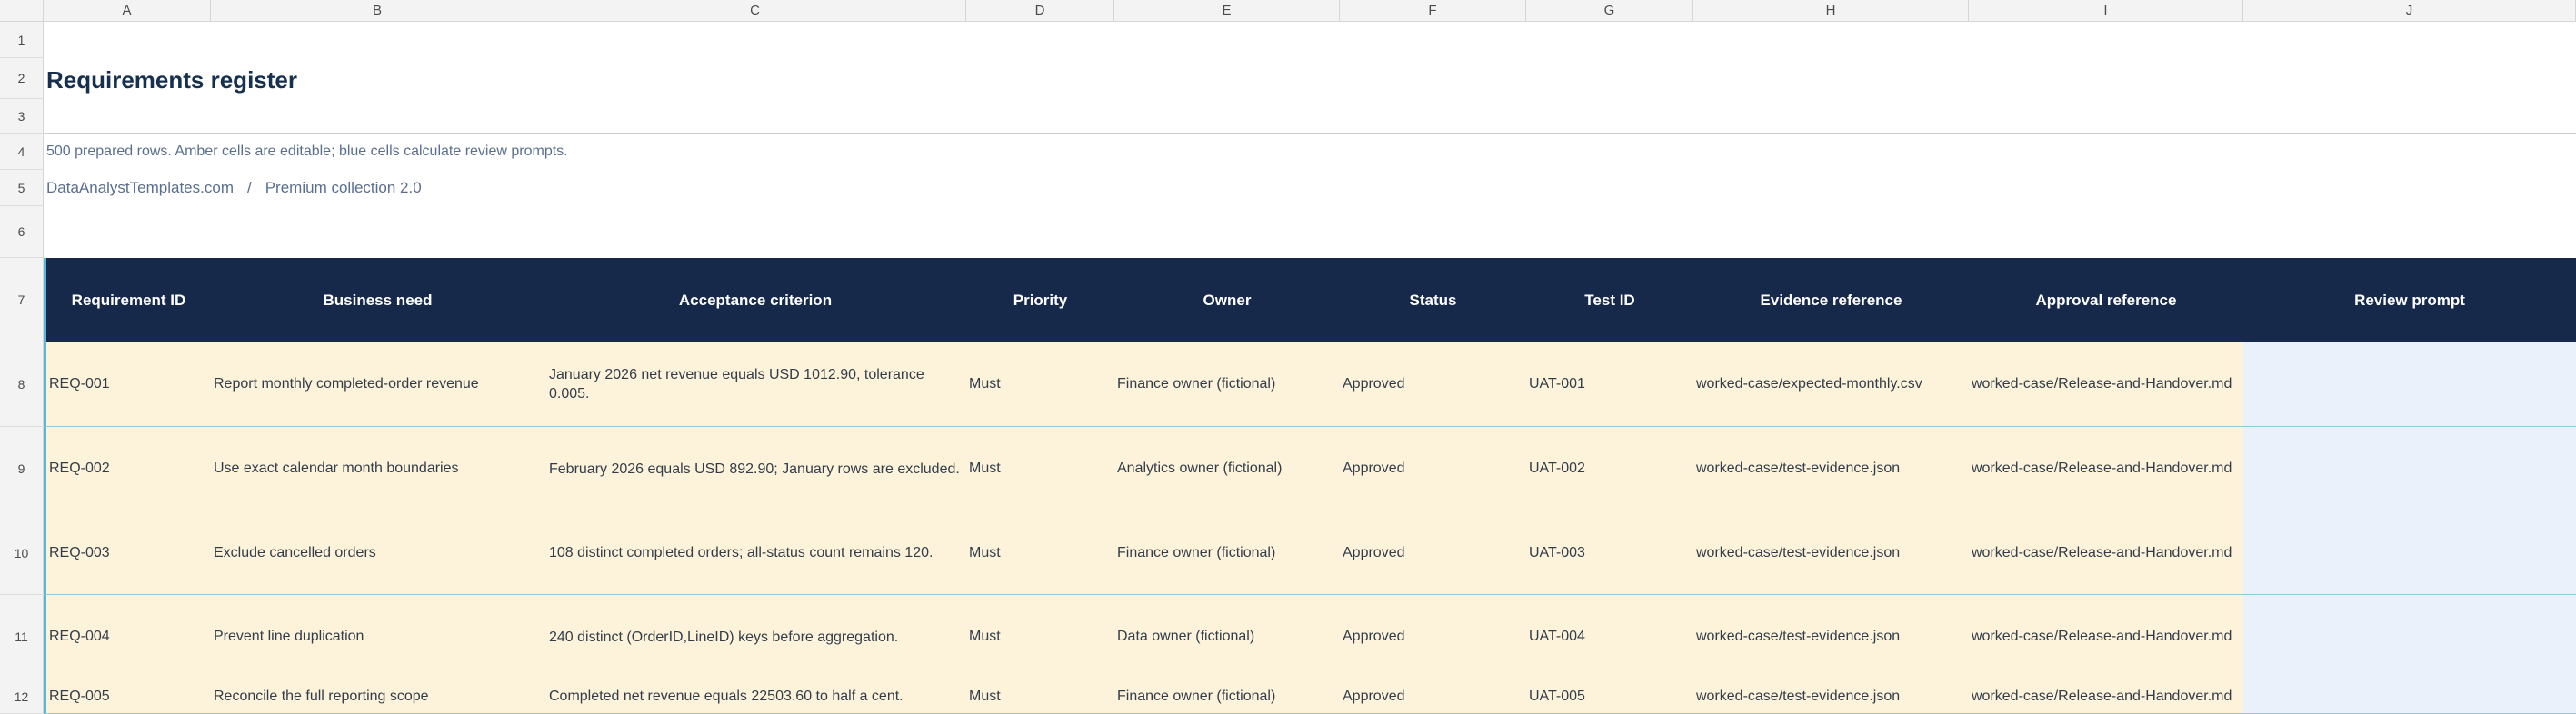 This screenshot has width=2576, height=714. I want to click on test-id-dropdown: UAT-001, so click(1609, 384).